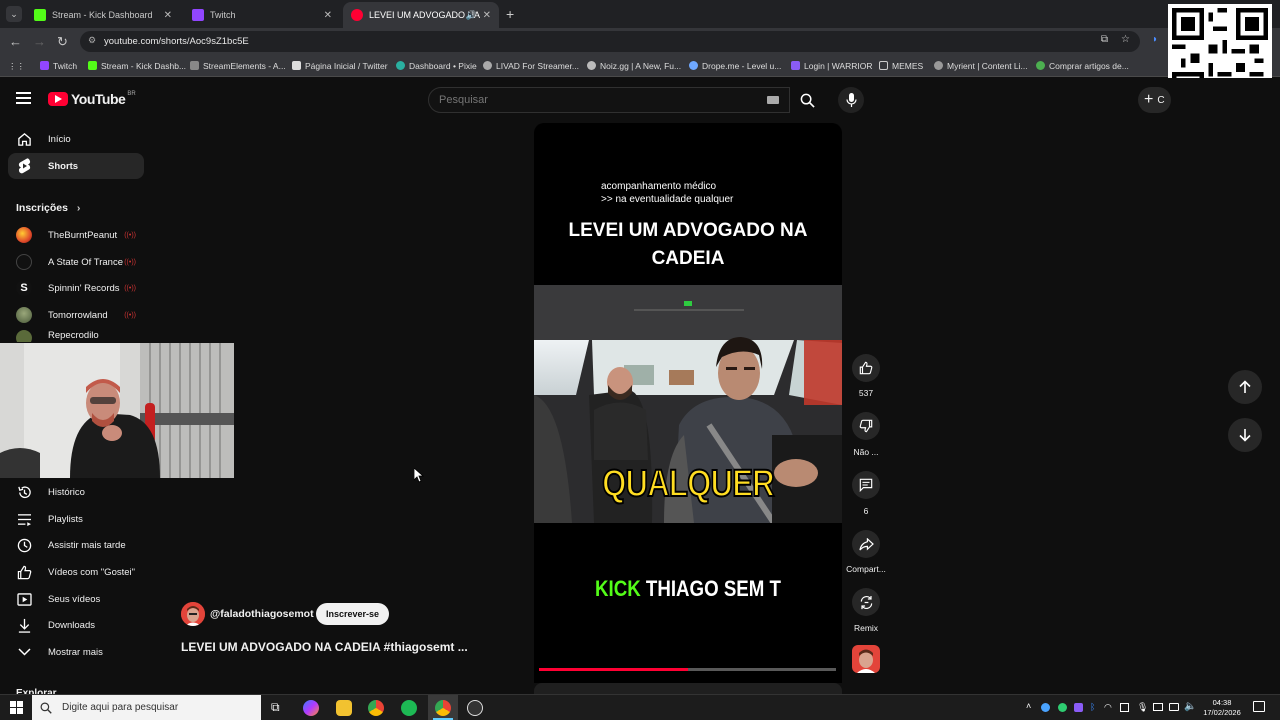 This screenshot has height=720, width=1280. What do you see at coordinates (16, 707) in the screenshot?
I see `windows-start-icon` at bounding box center [16, 707].